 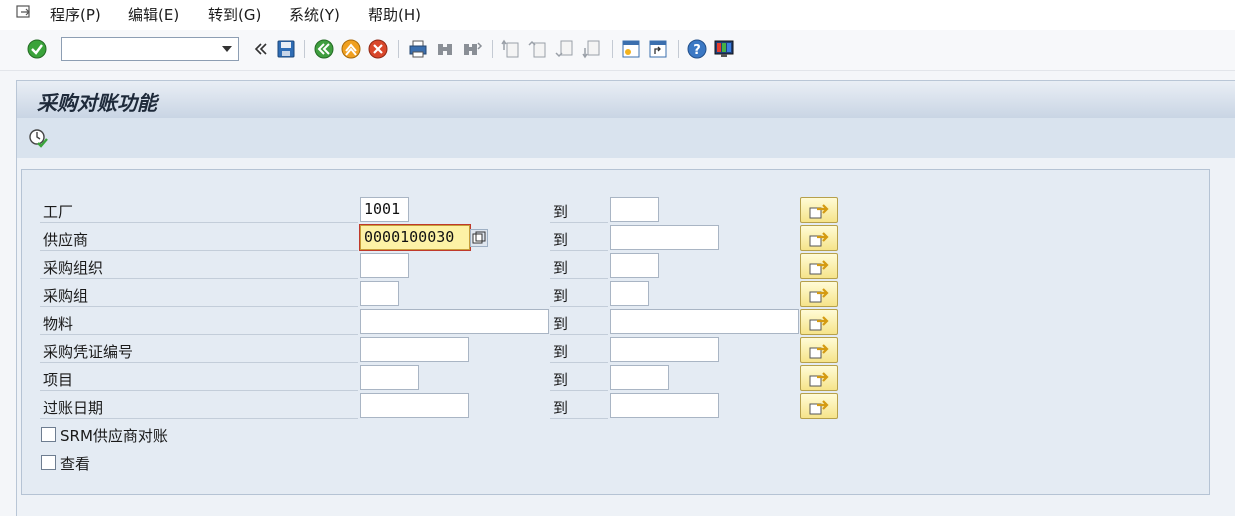 What do you see at coordinates (73, 268) in the screenshot?
I see `purchasing-org-label: 采购组织` at bounding box center [73, 268].